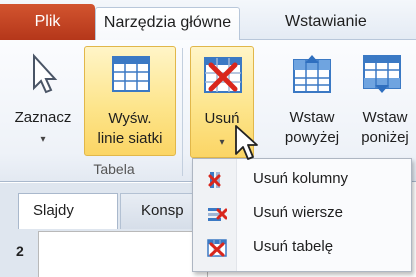 The image size is (416, 277). Describe the element at coordinates (43, 100) in the screenshot. I see `select-button: Zaznacz ▾` at that location.